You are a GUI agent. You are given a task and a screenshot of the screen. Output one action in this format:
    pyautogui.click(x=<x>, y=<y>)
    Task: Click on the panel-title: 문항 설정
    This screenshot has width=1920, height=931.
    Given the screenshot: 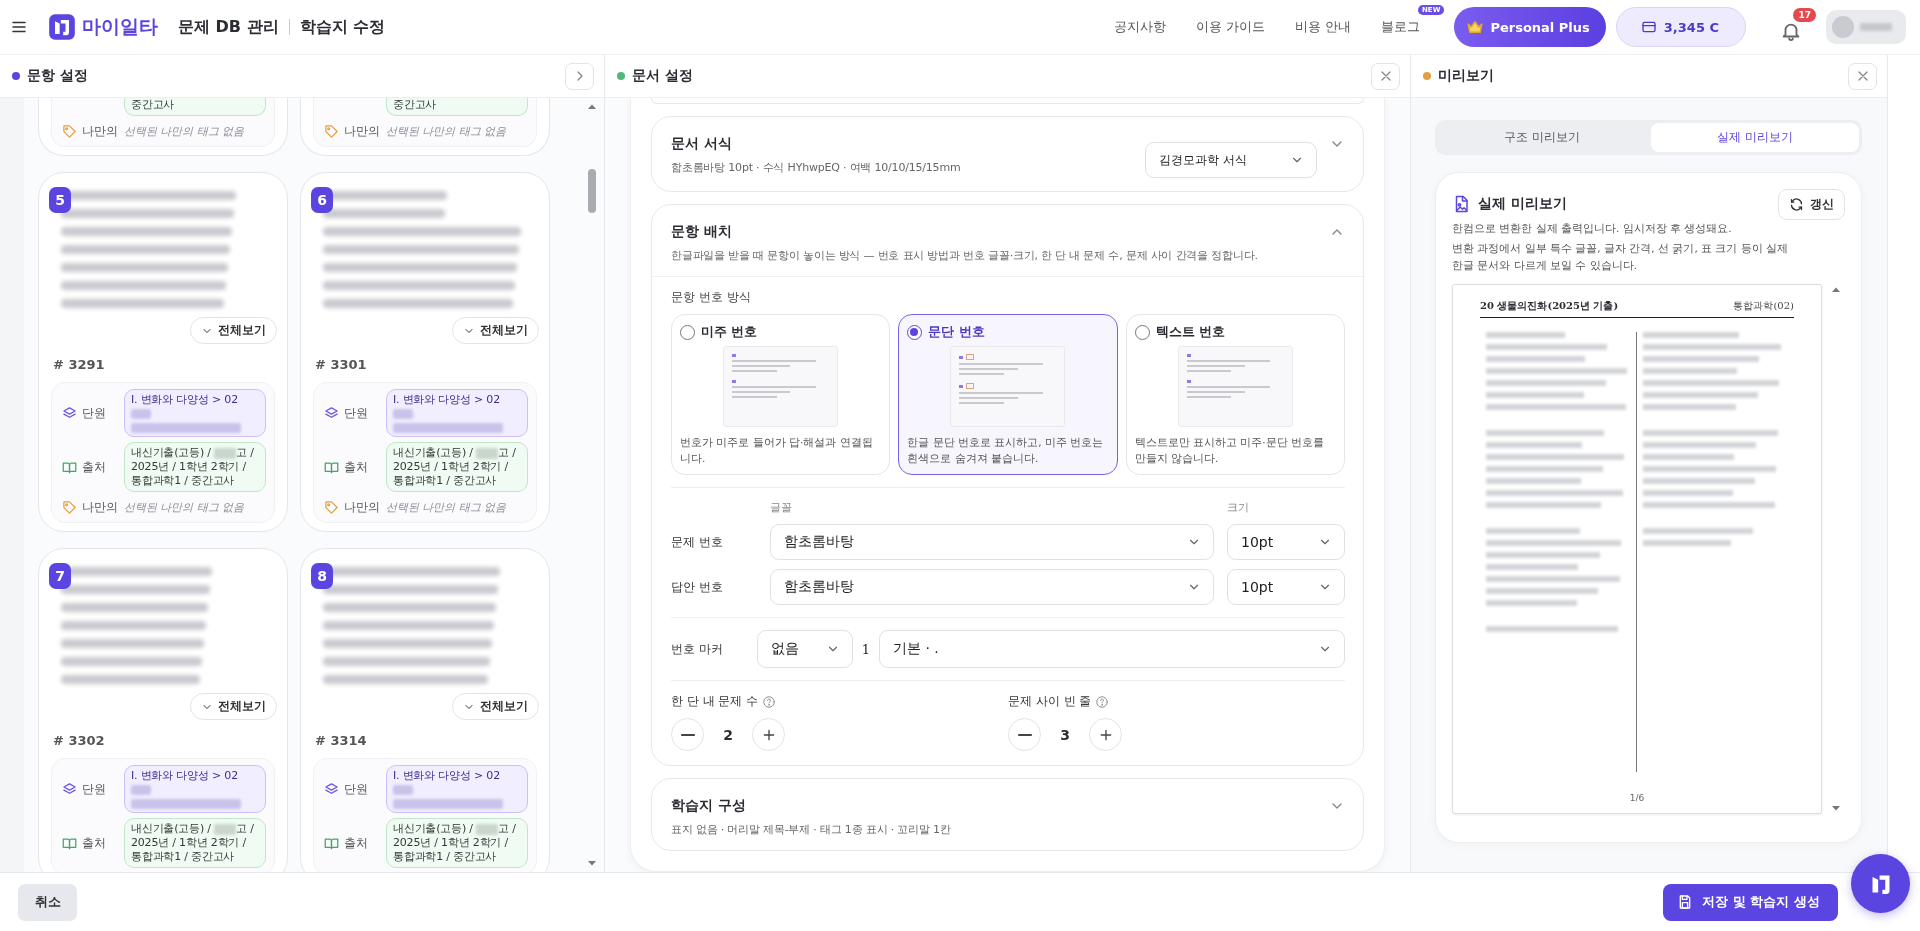 What is the action you would take?
    pyautogui.click(x=57, y=76)
    